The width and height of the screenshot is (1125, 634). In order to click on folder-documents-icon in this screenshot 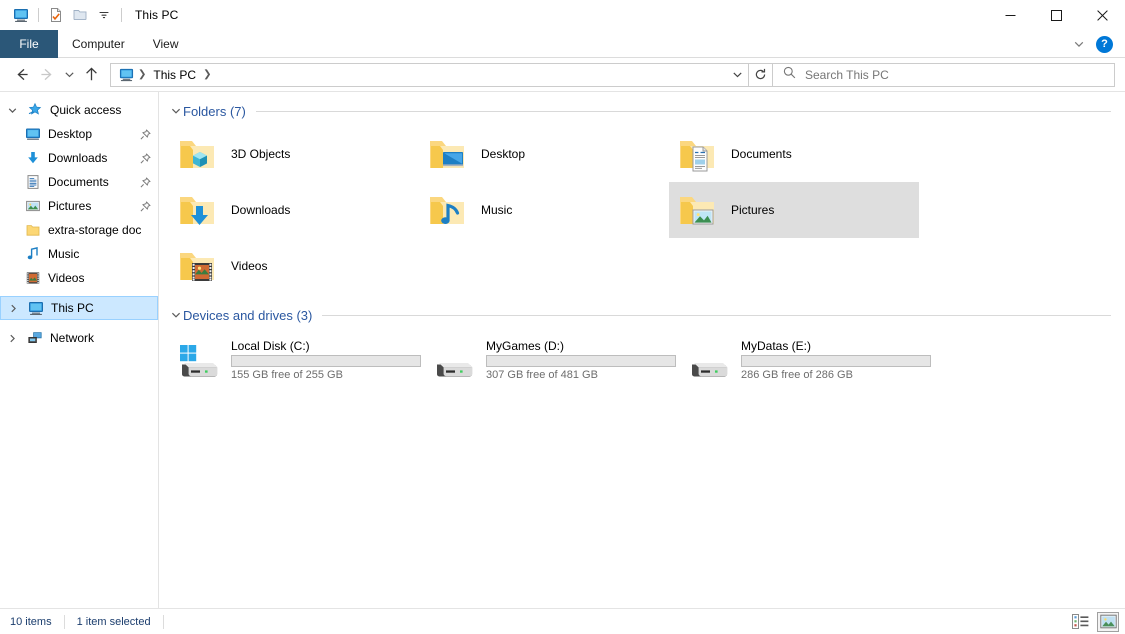, I will do `click(697, 154)`.